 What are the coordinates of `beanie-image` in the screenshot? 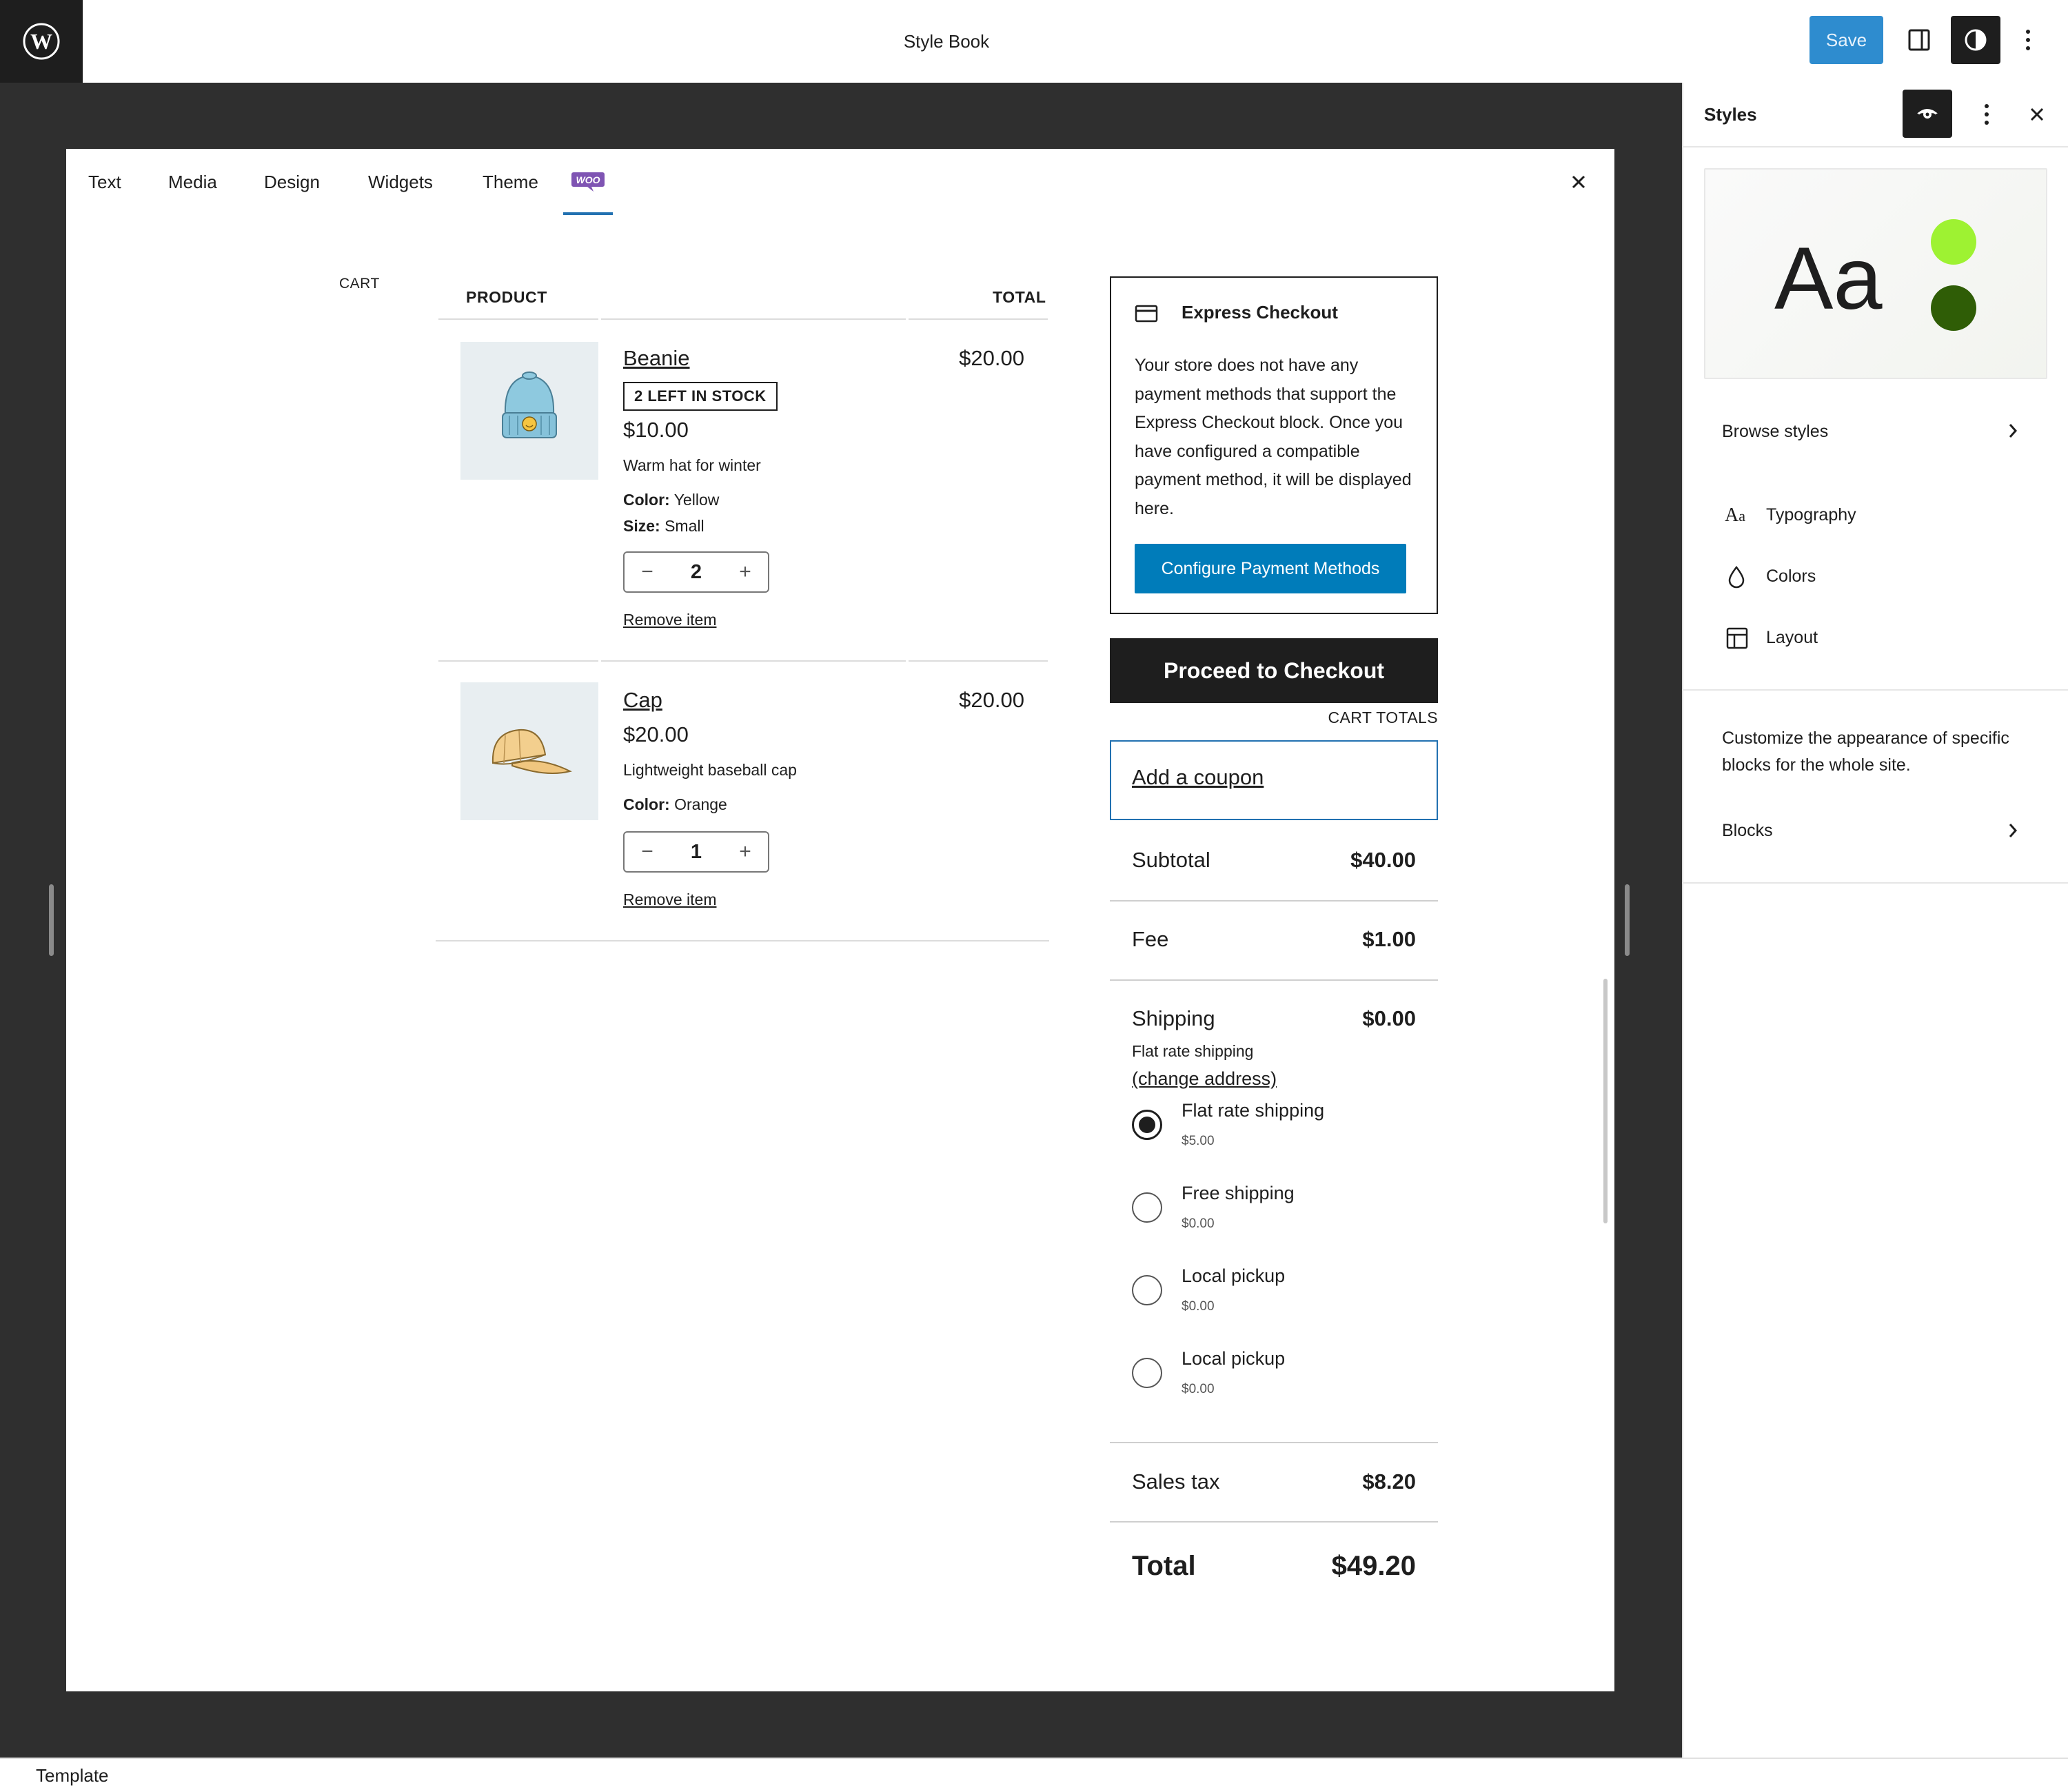 It's located at (529, 411).